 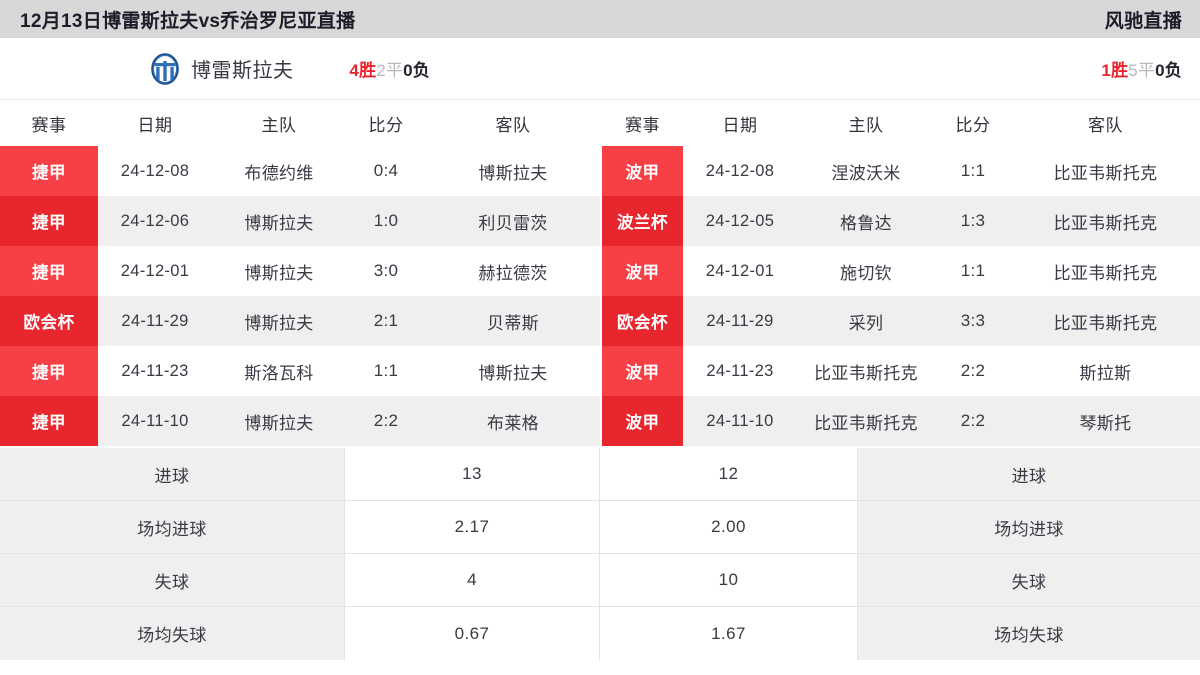 What do you see at coordinates (172, 580) in the screenshot?
I see `stat-home-label: 失球` at bounding box center [172, 580].